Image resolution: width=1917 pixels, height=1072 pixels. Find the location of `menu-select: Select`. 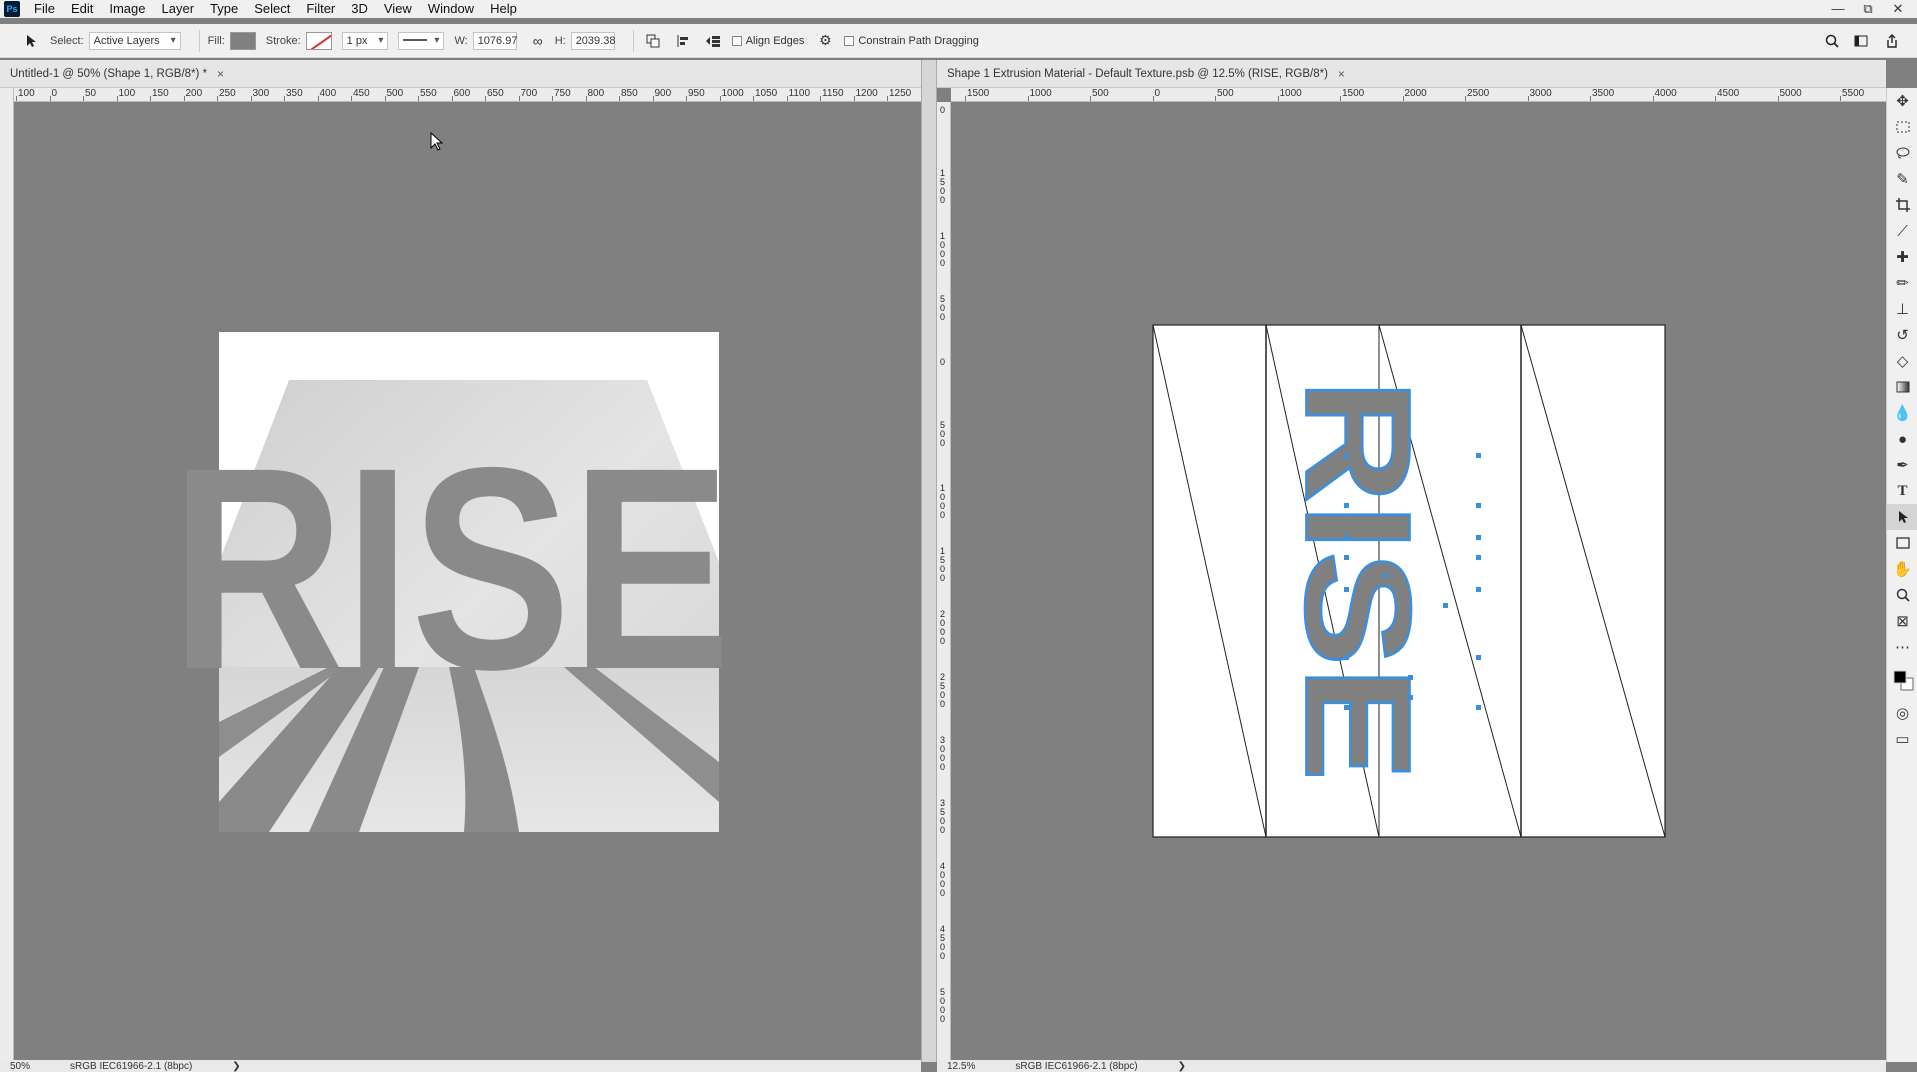

menu-select: Select is located at coordinates (272, 9).